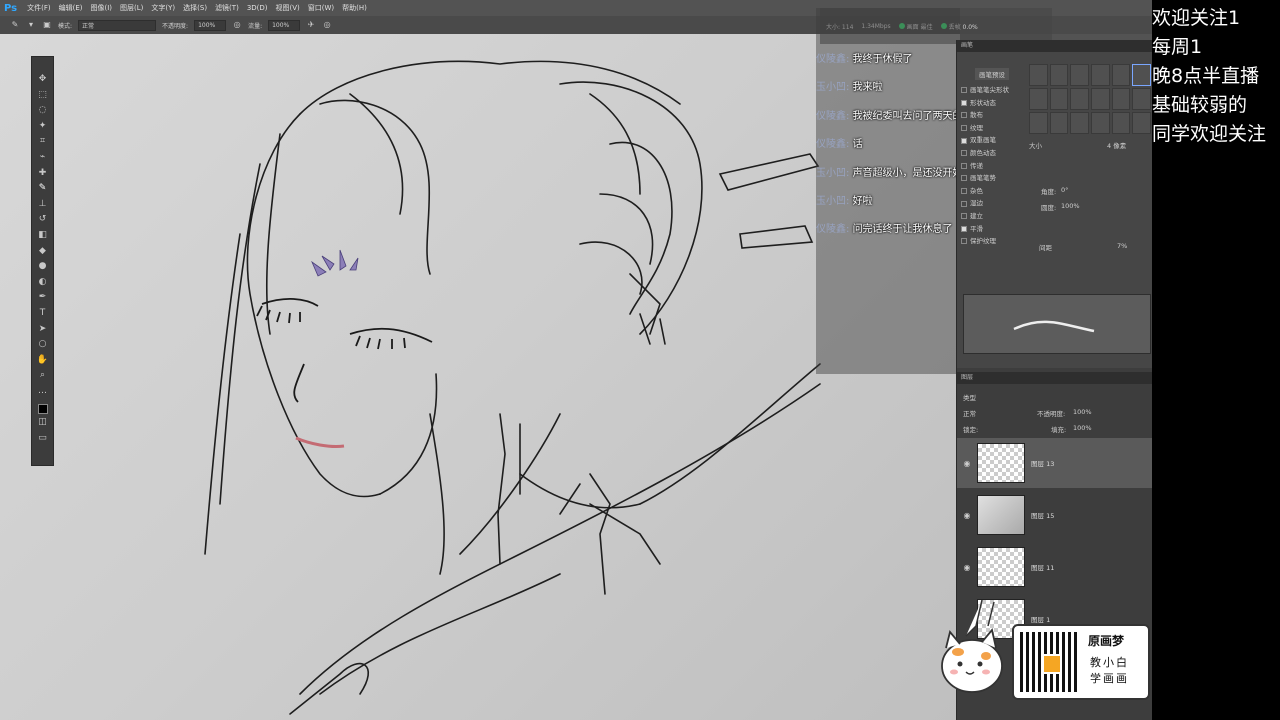  What do you see at coordinates (31, 25) in the screenshot?
I see `brush-preset-picker-icon: ▾` at bounding box center [31, 25].